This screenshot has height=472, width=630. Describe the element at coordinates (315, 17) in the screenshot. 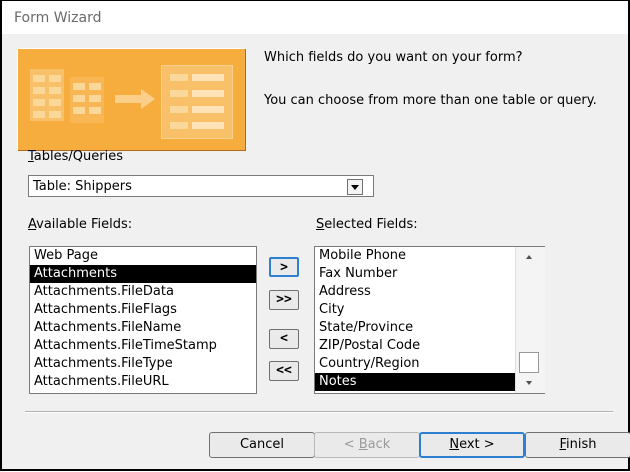

I see `title-bar: Form Wizard` at that location.